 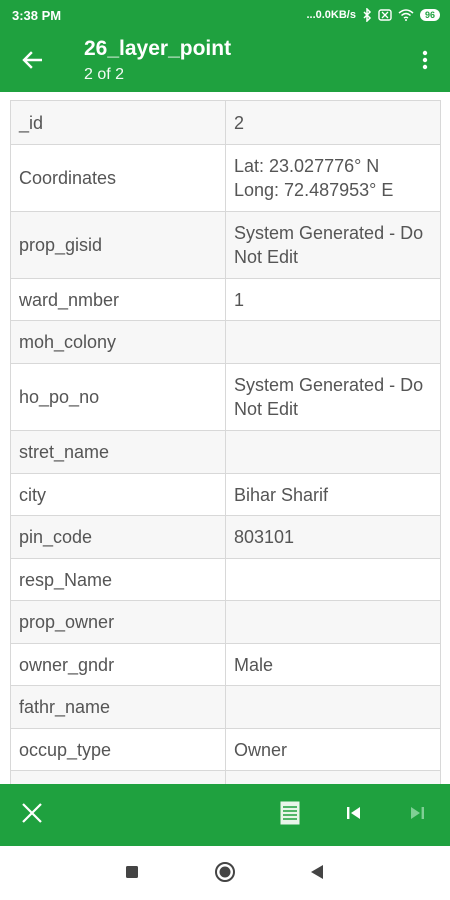 I want to click on attribute-value: Bihar Sharif, so click(x=333, y=494).